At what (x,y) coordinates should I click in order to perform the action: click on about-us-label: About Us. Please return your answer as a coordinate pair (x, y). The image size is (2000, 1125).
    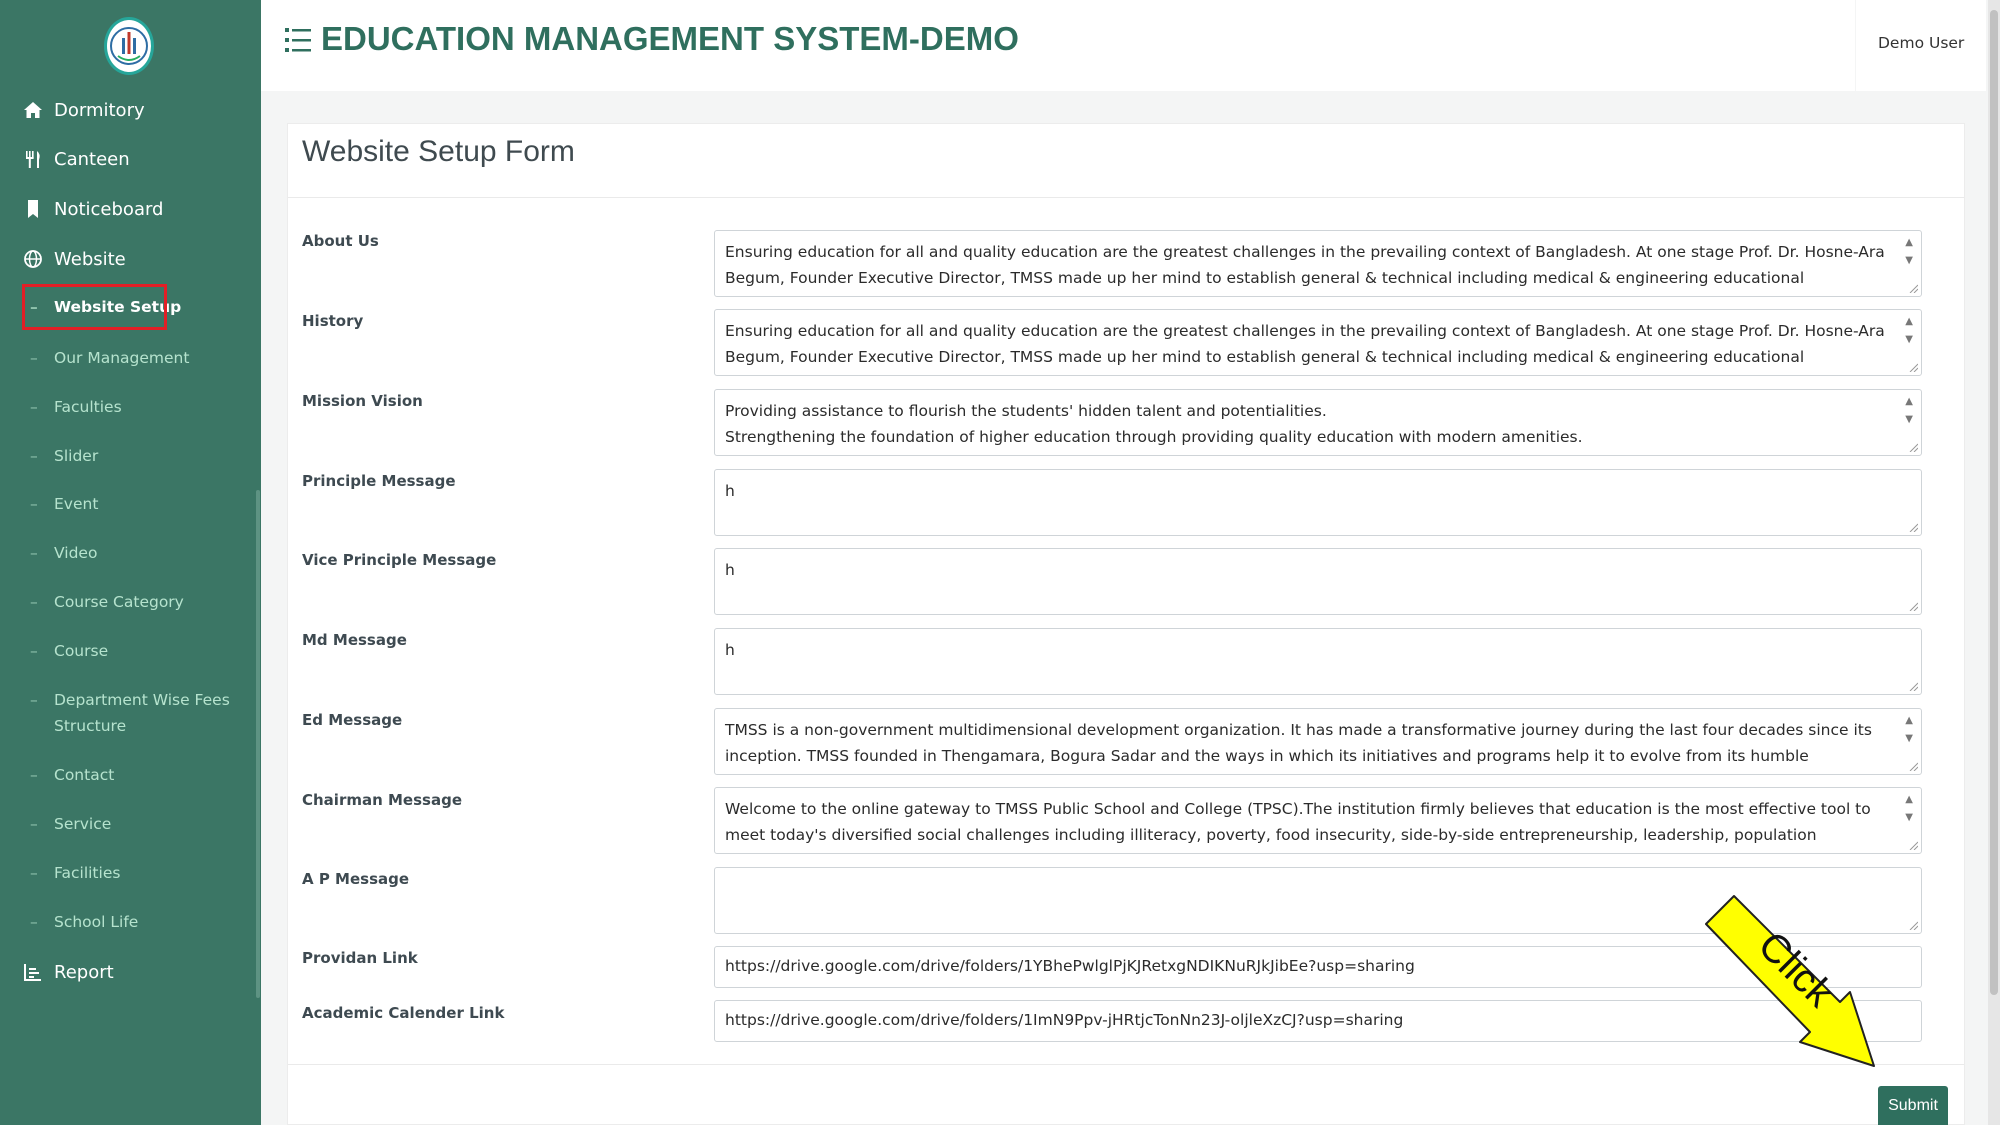
    Looking at the image, I should click on (340, 241).